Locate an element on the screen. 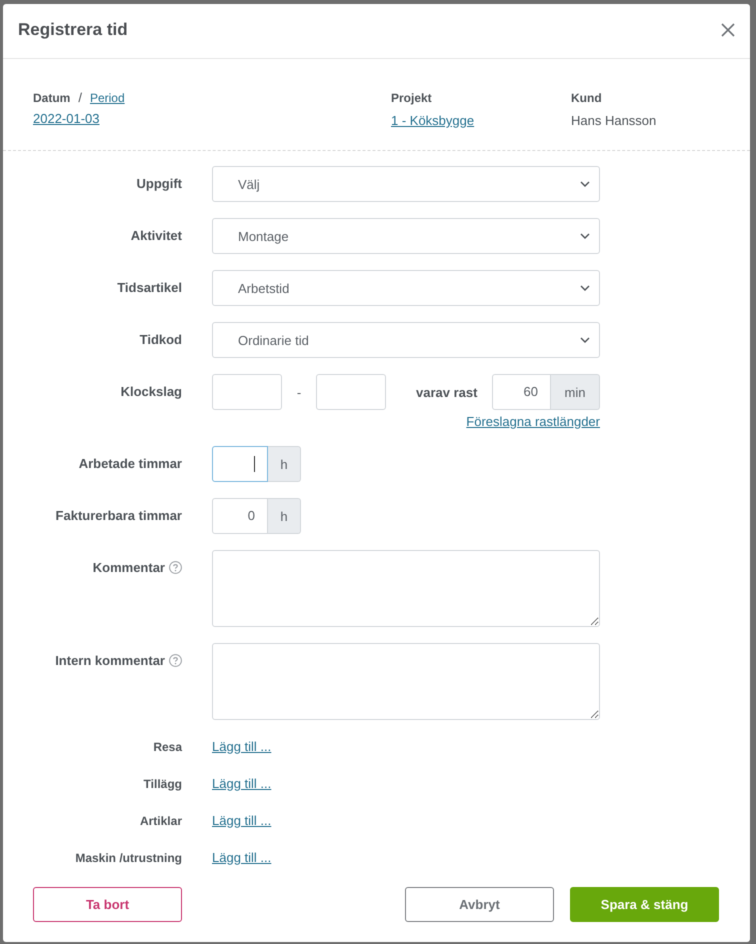 The height and width of the screenshot is (944, 756). field-label: Artiklar is located at coordinates (161, 821).